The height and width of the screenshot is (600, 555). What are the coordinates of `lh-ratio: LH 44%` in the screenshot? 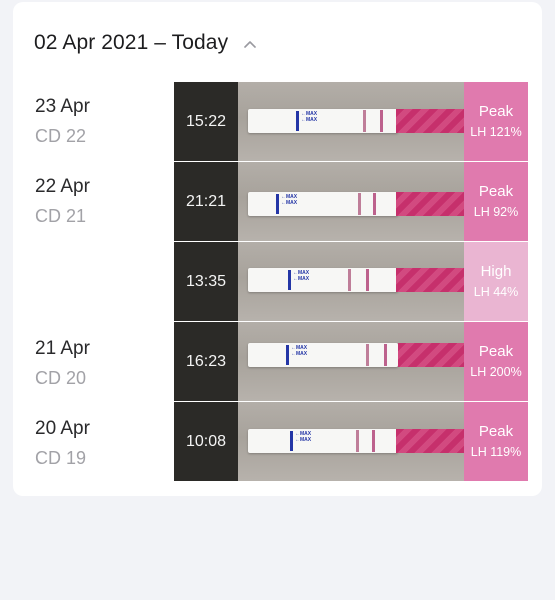 It's located at (496, 292).